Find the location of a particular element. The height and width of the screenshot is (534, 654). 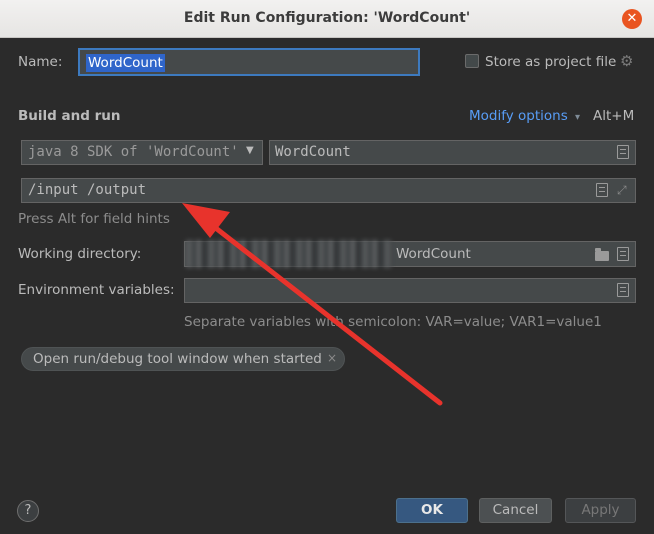

insert-macro-icon is located at coordinates (623, 254).